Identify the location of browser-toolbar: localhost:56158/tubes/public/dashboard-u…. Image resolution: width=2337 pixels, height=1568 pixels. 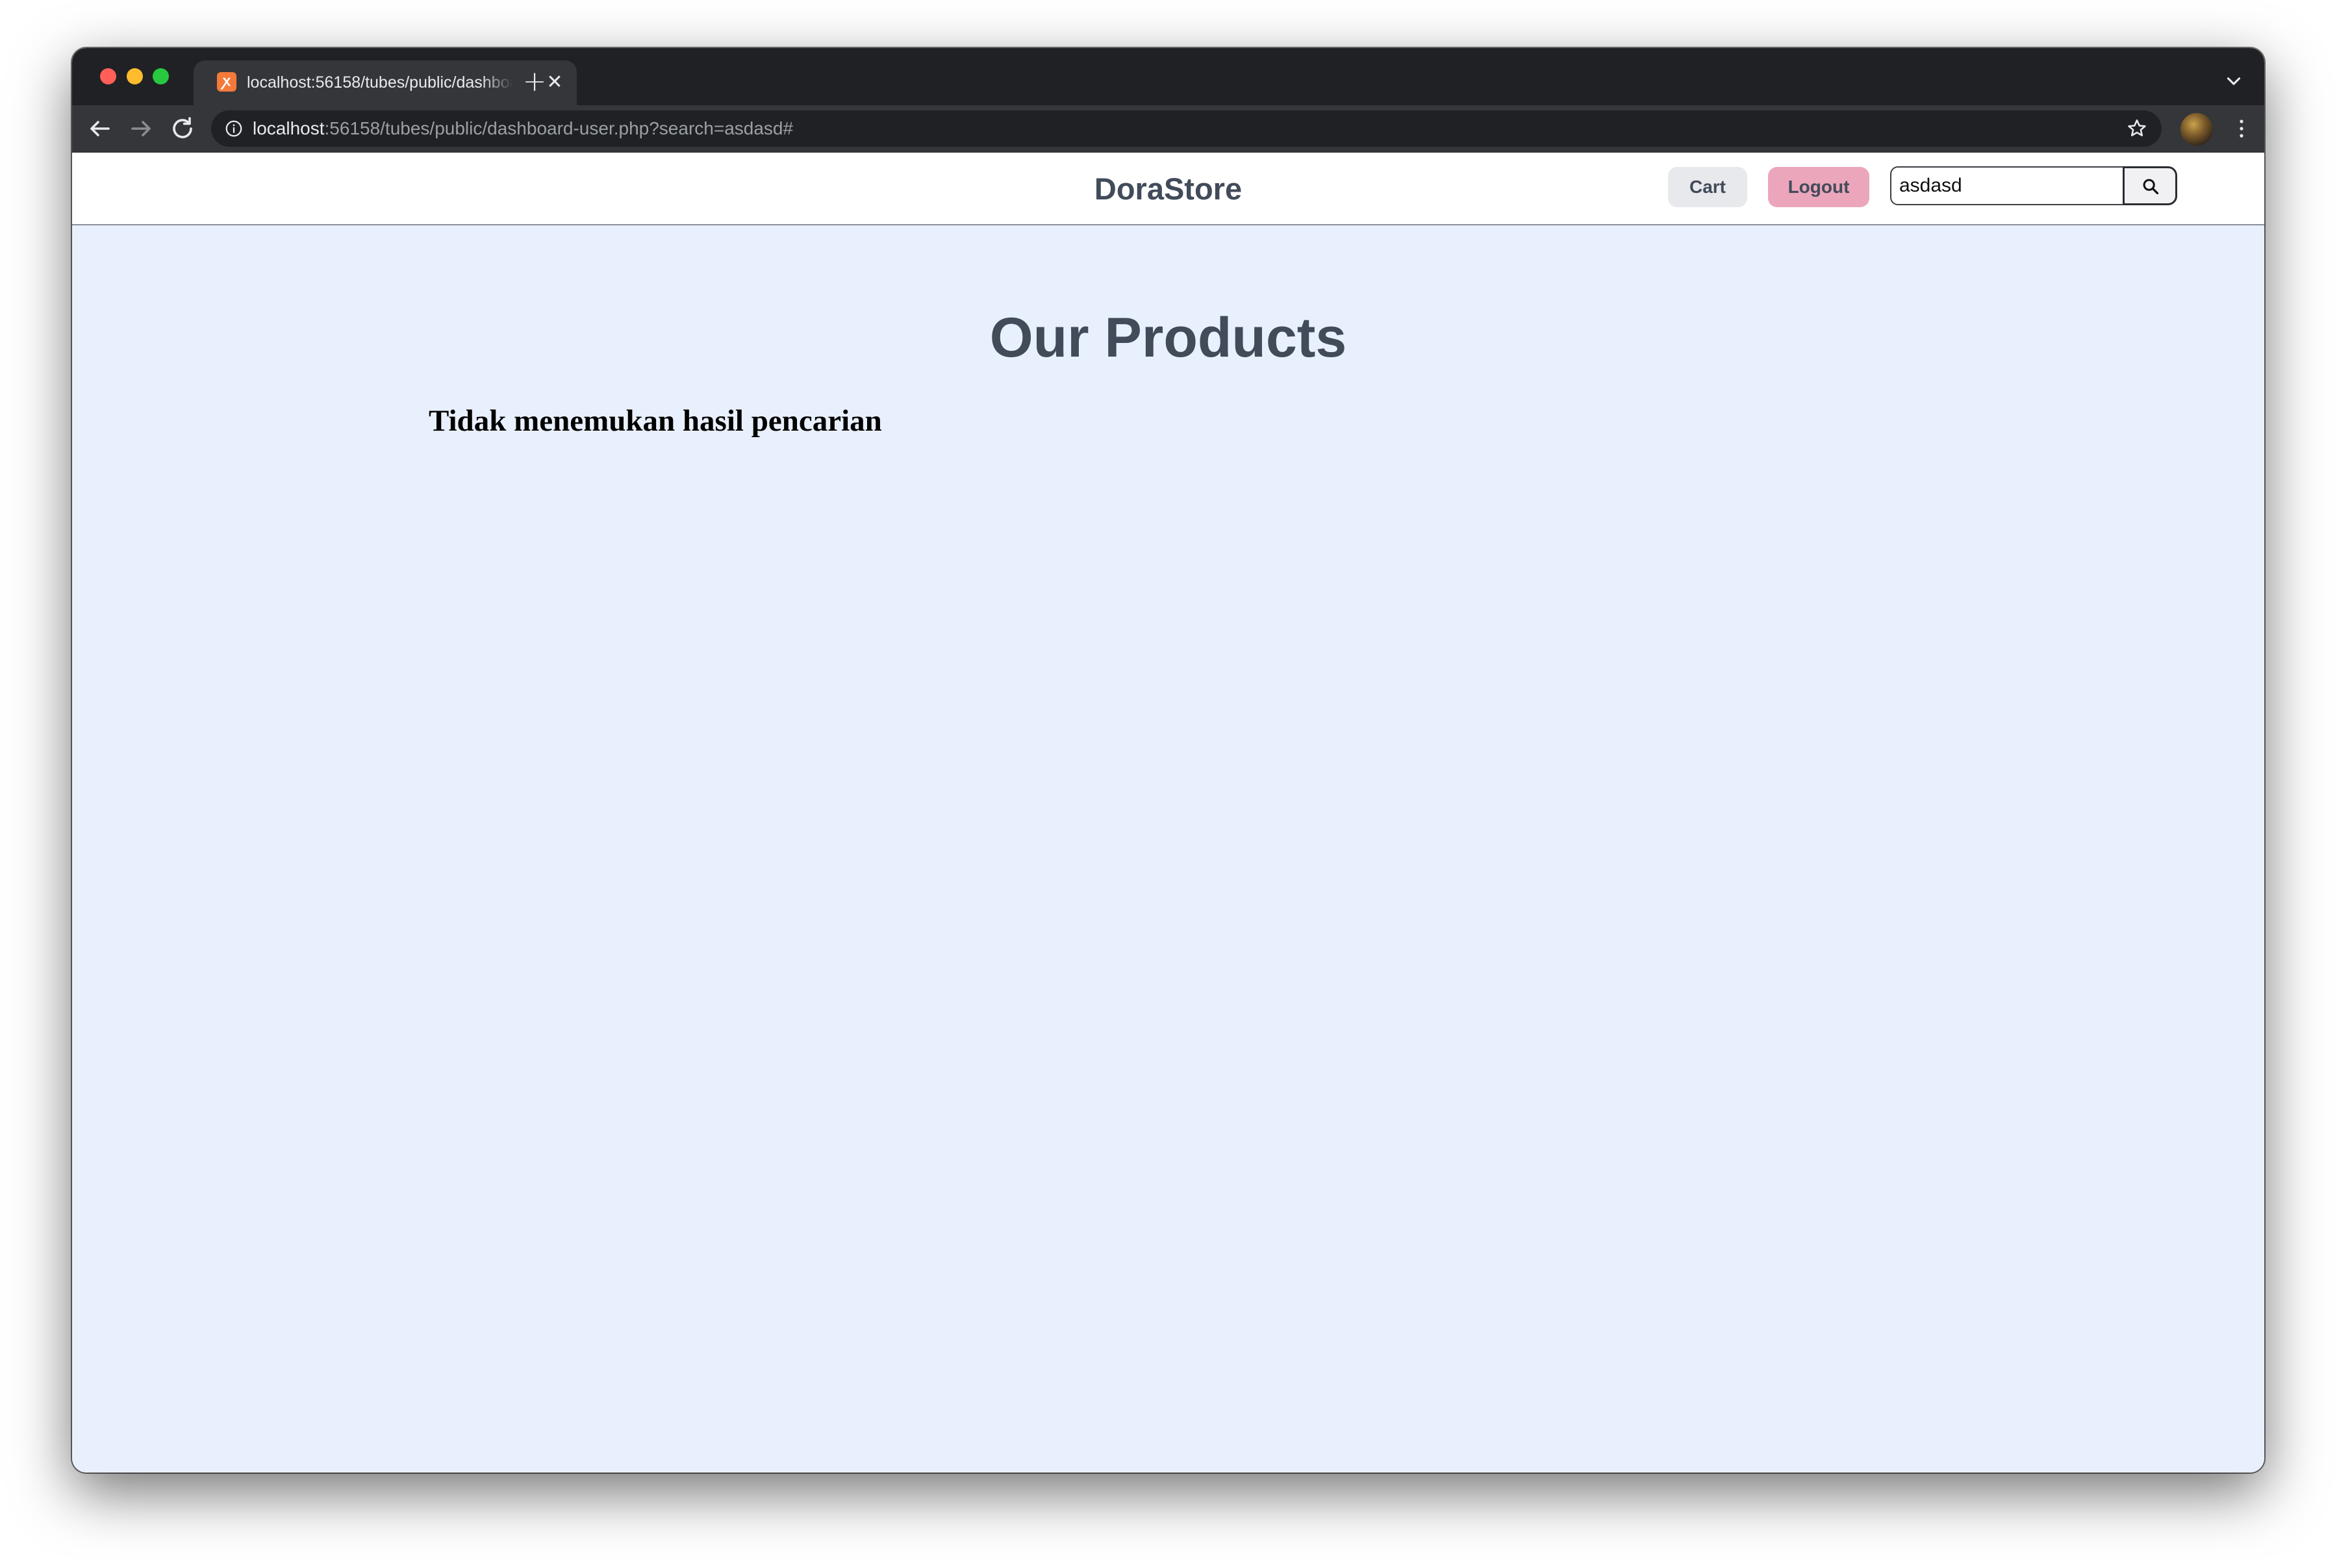
(1168, 129).